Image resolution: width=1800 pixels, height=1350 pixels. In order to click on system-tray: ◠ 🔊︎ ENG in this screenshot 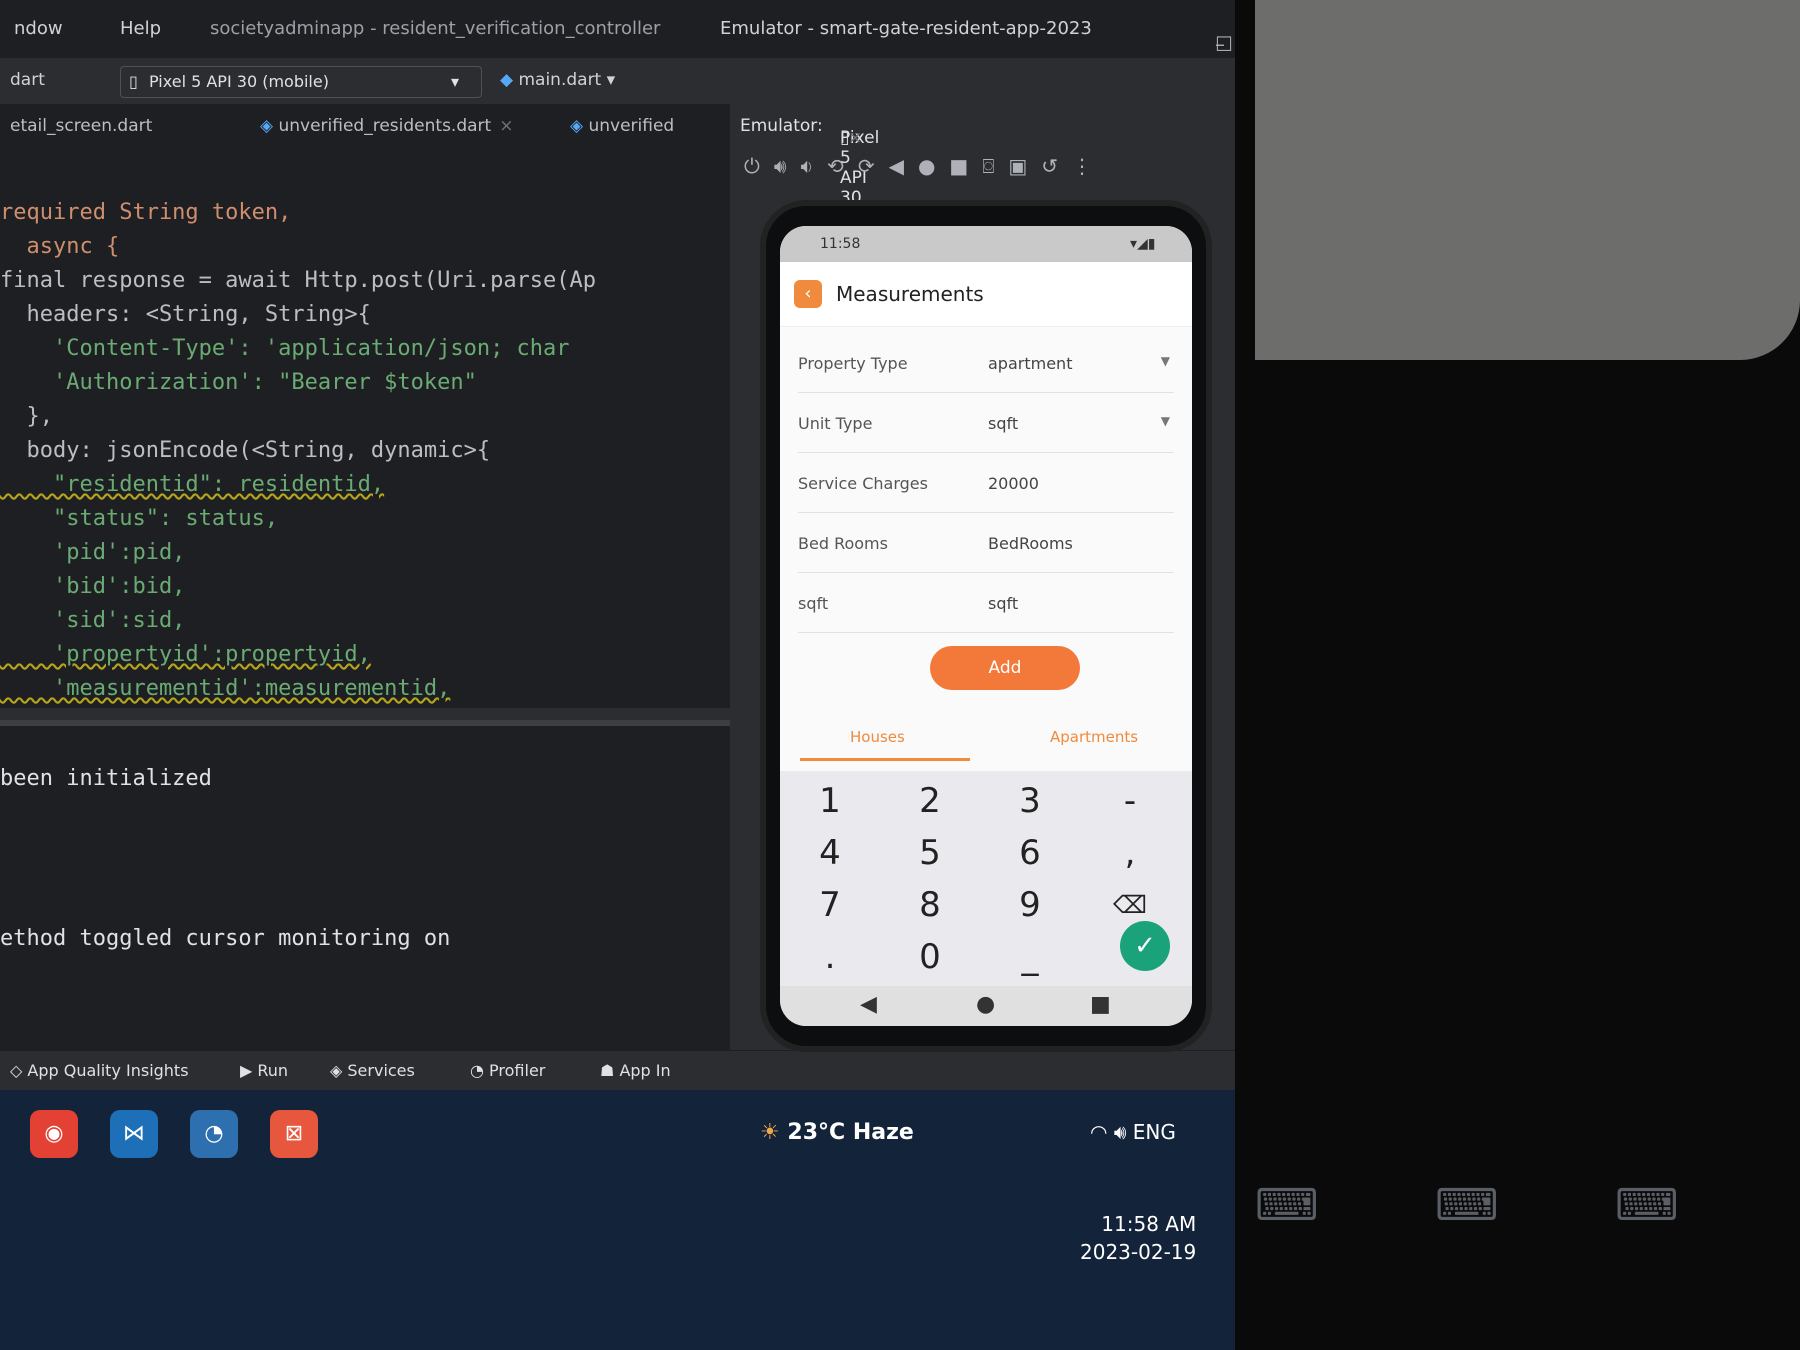, I will do `click(1133, 1132)`.